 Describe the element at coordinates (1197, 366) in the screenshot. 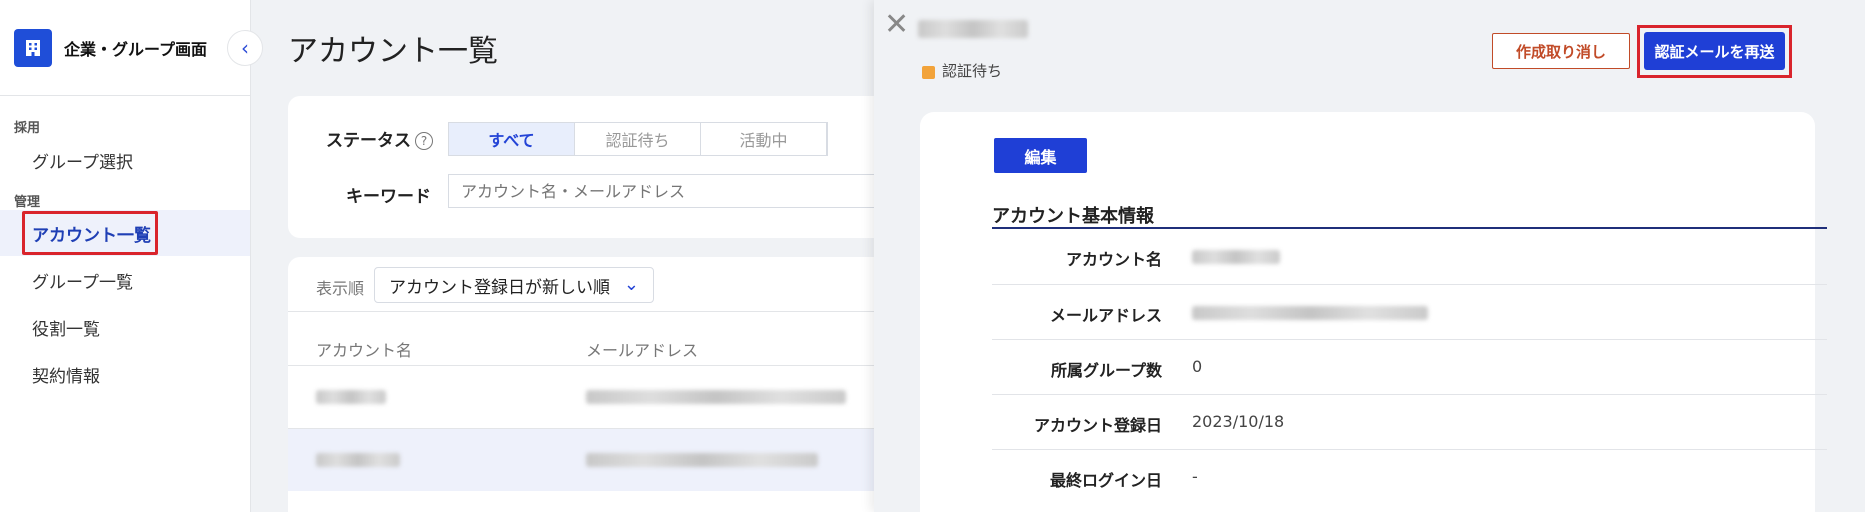

I see `field-value-group-count: 0` at that location.